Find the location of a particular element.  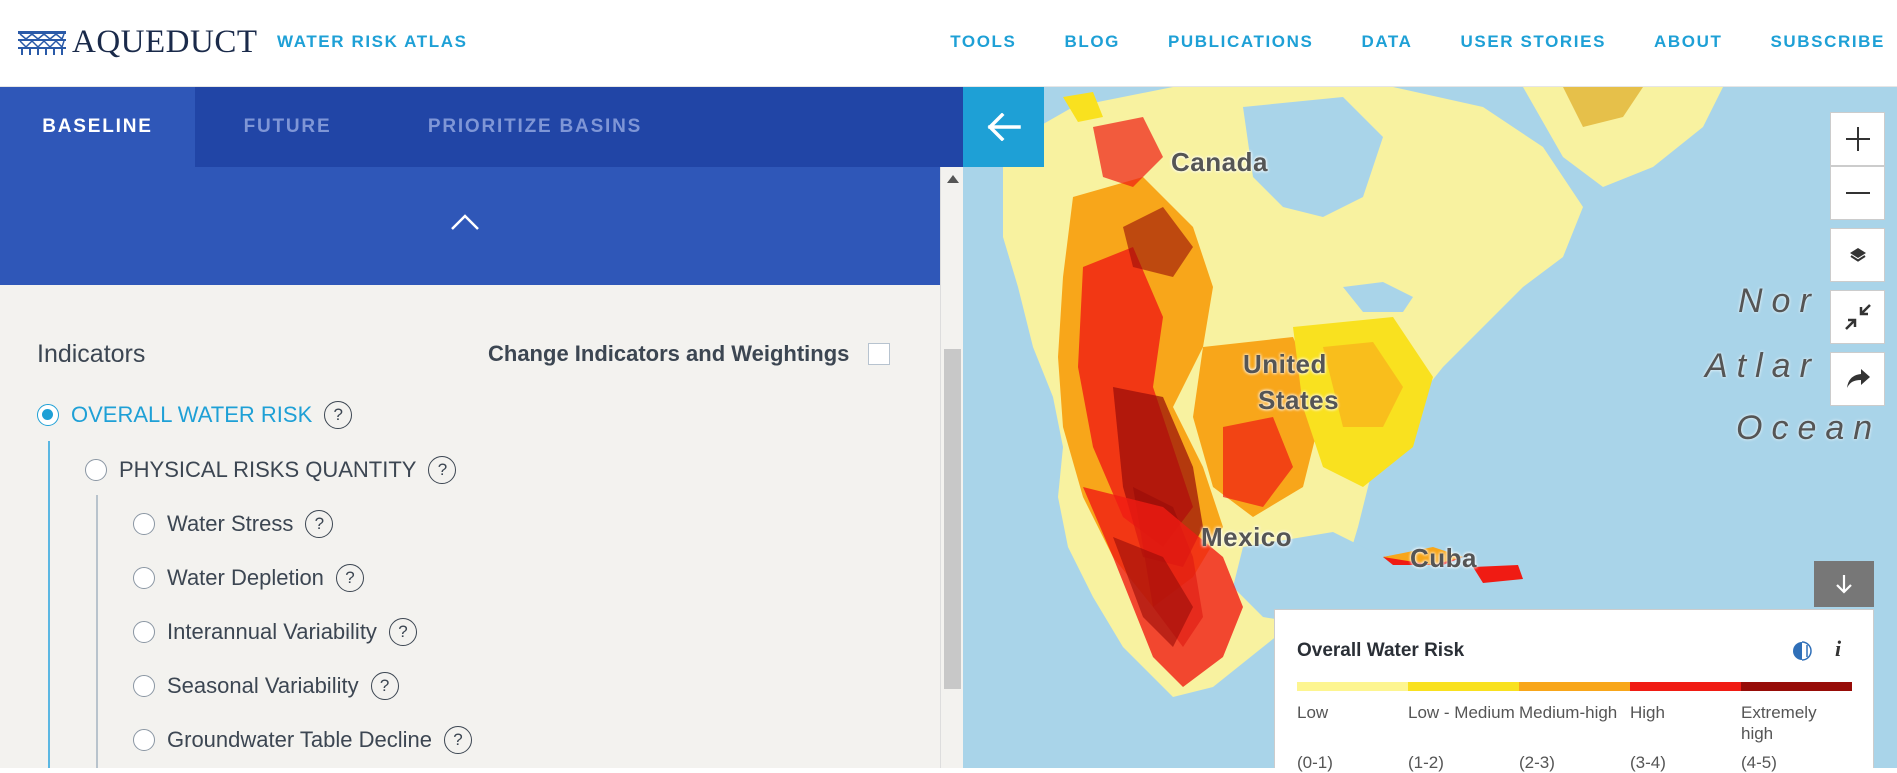

layers-icon is located at coordinates (1857, 255).